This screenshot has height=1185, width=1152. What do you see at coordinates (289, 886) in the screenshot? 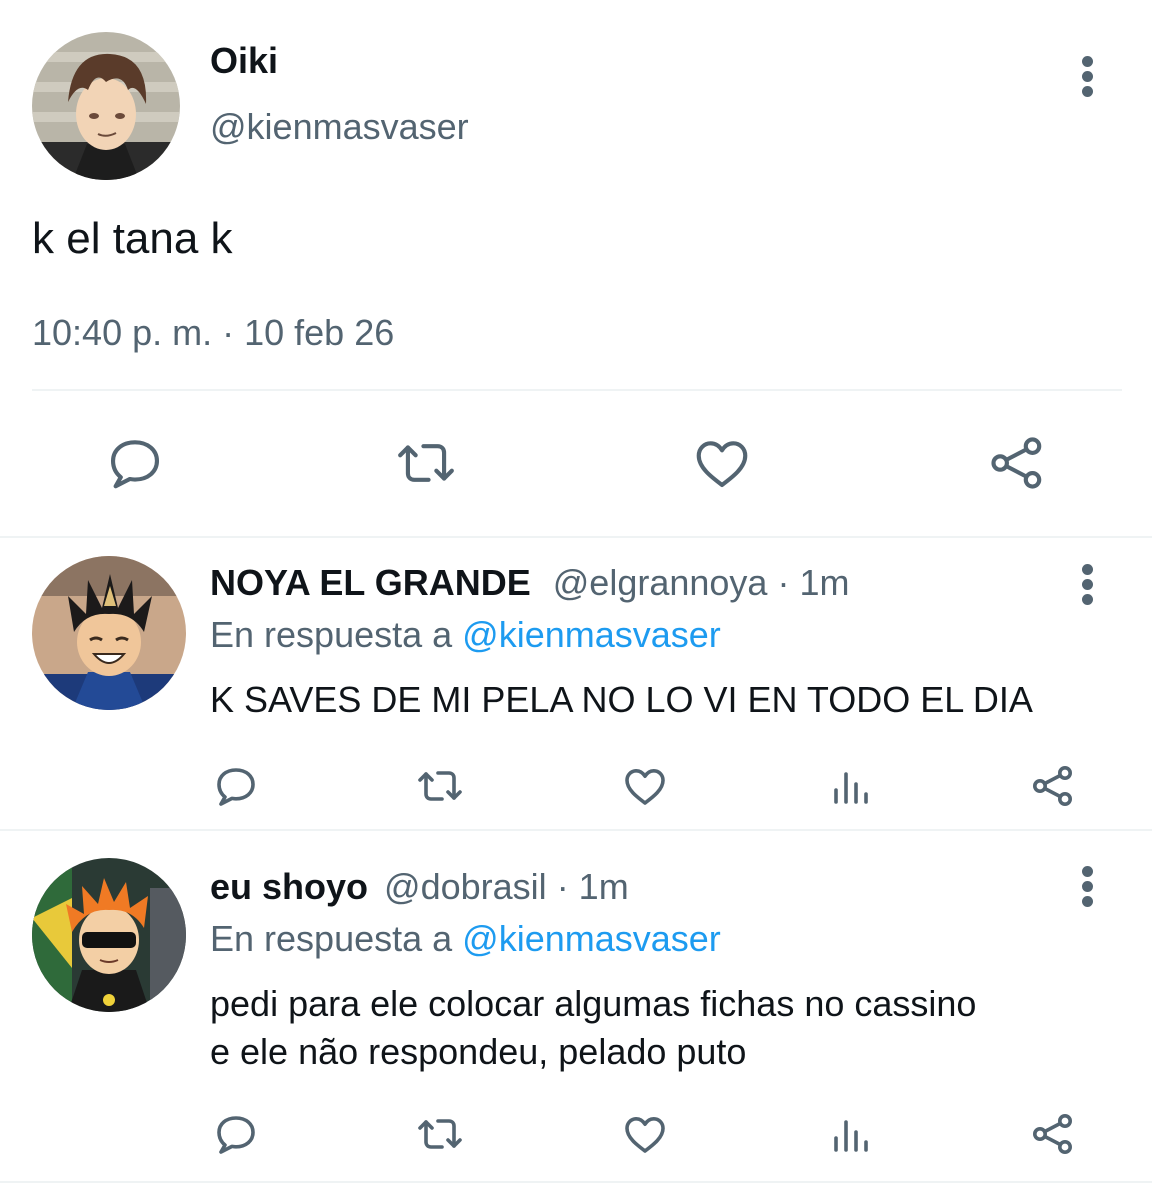
I see `author-name: eu shoyo` at bounding box center [289, 886].